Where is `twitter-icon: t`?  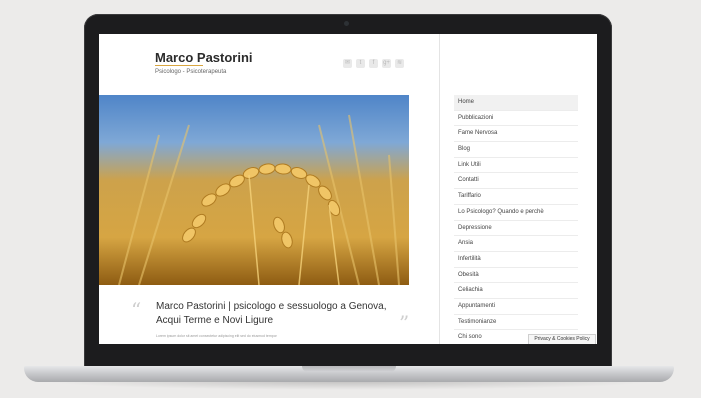 twitter-icon: t is located at coordinates (360, 63).